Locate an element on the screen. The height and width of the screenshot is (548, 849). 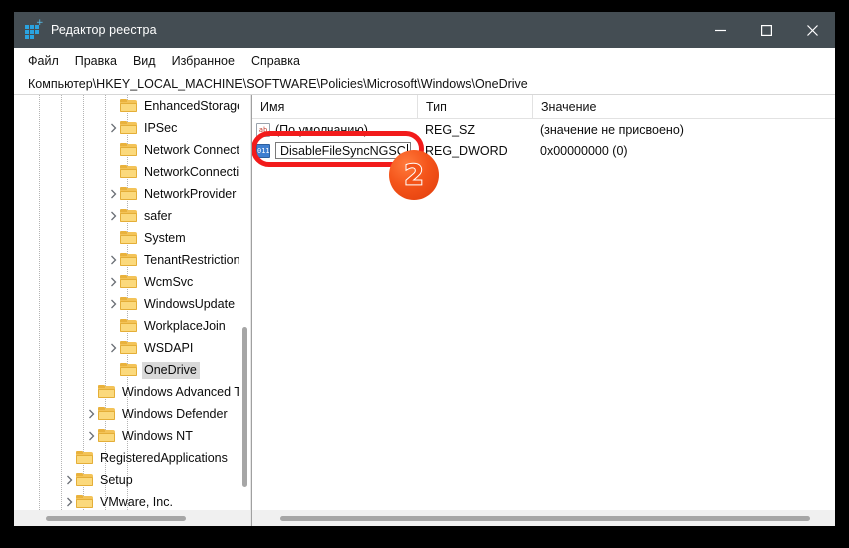
tree-item-safer: safer is located at coordinates (132, 216).